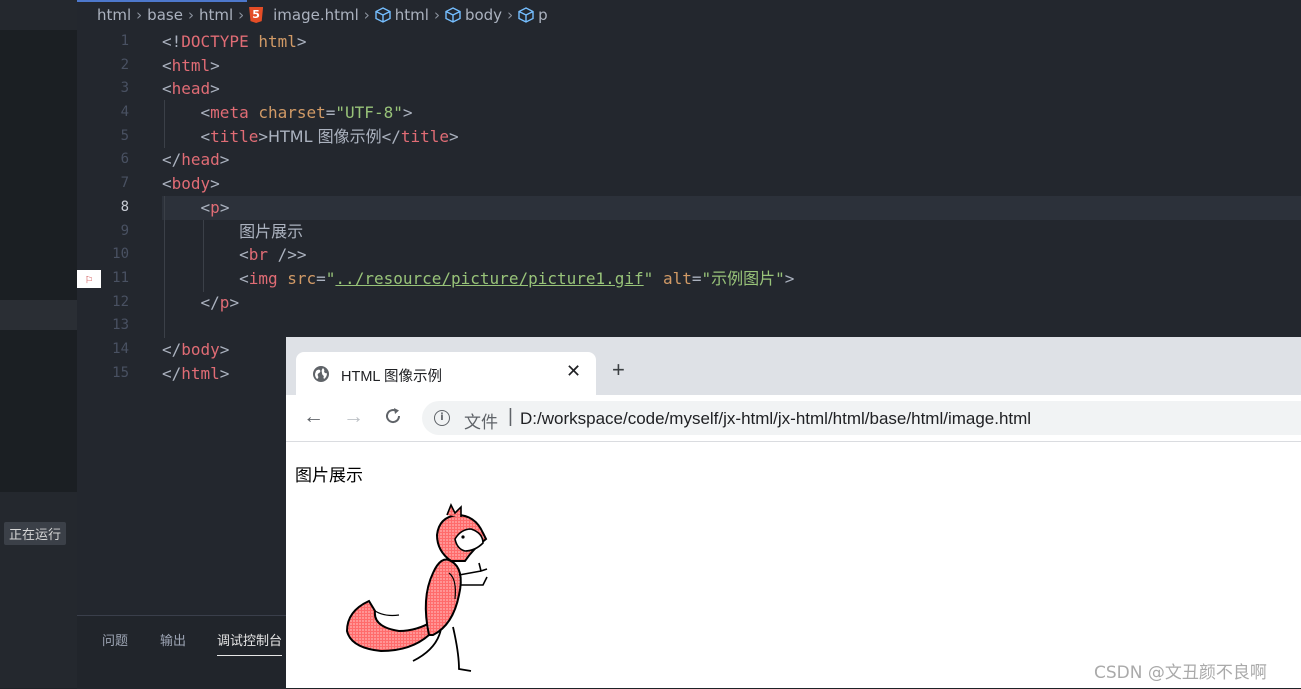 This screenshot has width=1301, height=689. I want to click on code-line-8: <p>, so click(731, 208).